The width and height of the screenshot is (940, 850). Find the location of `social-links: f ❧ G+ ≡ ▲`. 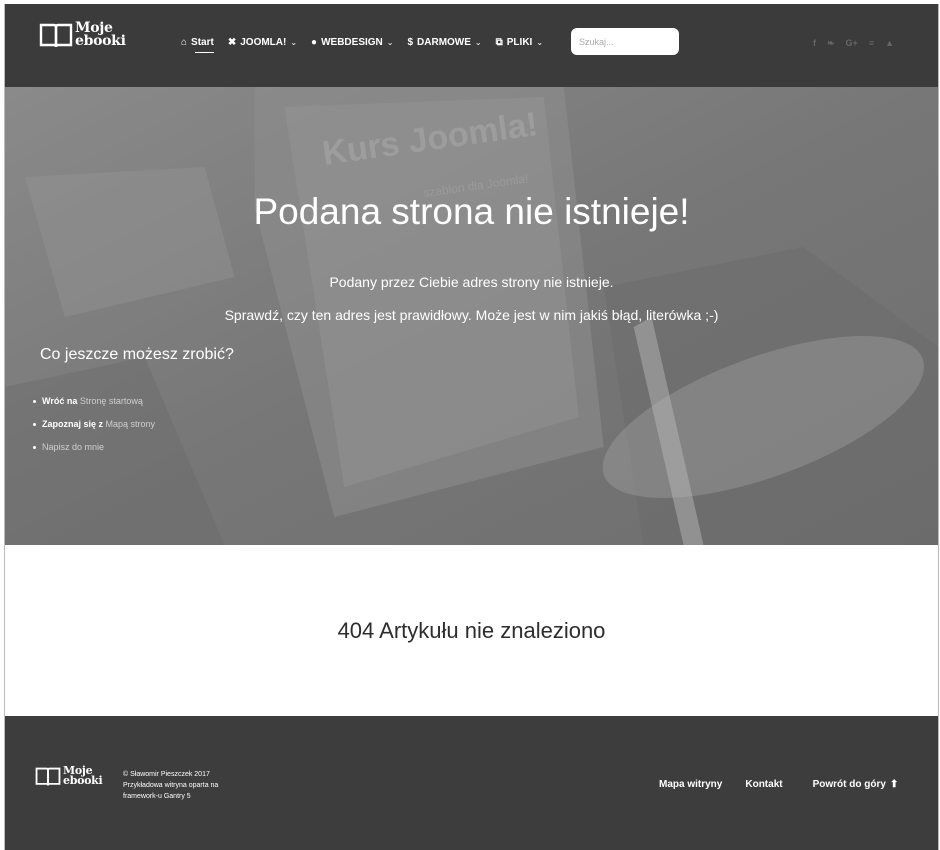

social-links: f ❧ G+ ≡ ▲ is located at coordinates (859, 43).